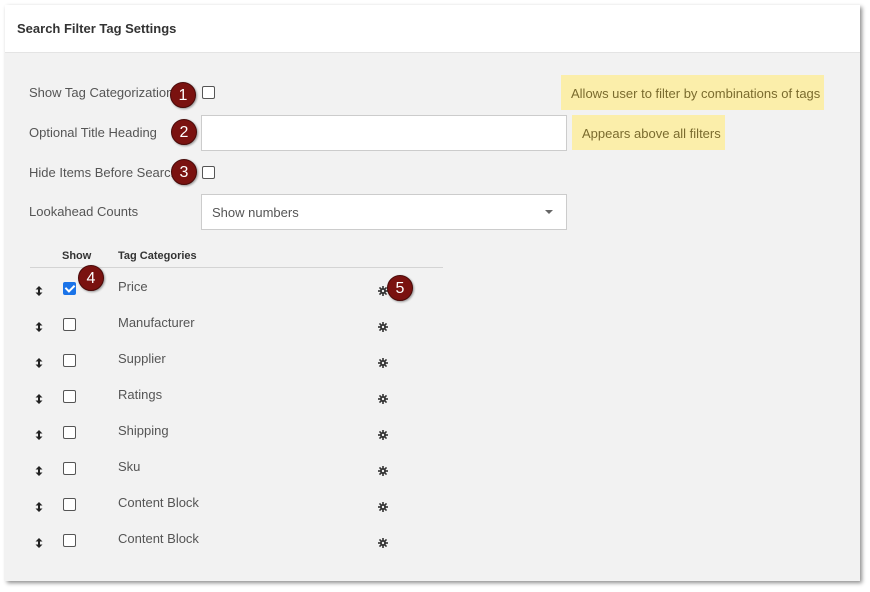 This screenshot has width=870, height=592. Describe the element at coordinates (101, 92) in the screenshot. I see `show-tag-categorization-label: Show Tag Categorization` at that location.